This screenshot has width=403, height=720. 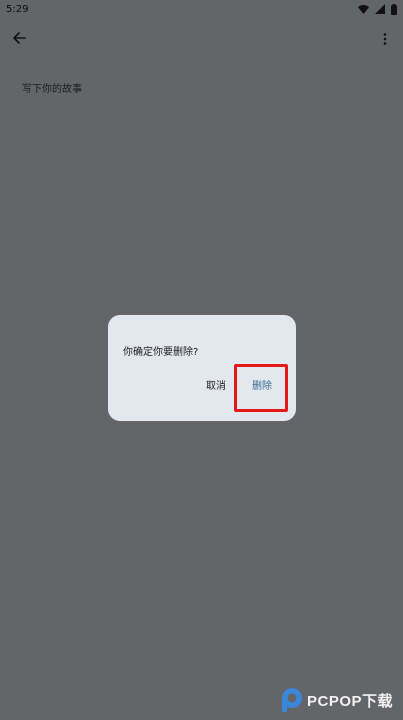 What do you see at coordinates (216, 387) in the screenshot?
I see `cancel-button: 取消` at bounding box center [216, 387].